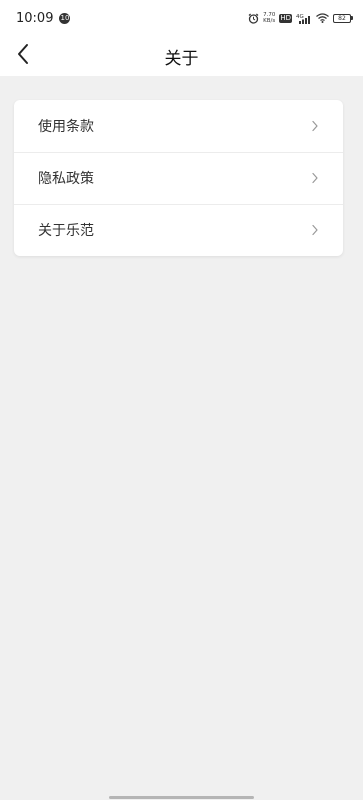 Image resolution: width=363 pixels, height=800 pixels. What do you see at coordinates (181, 18) in the screenshot?
I see `status-bar: 10:09 10 7.70 KB/s HD 4G 82` at bounding box center [181, 18].